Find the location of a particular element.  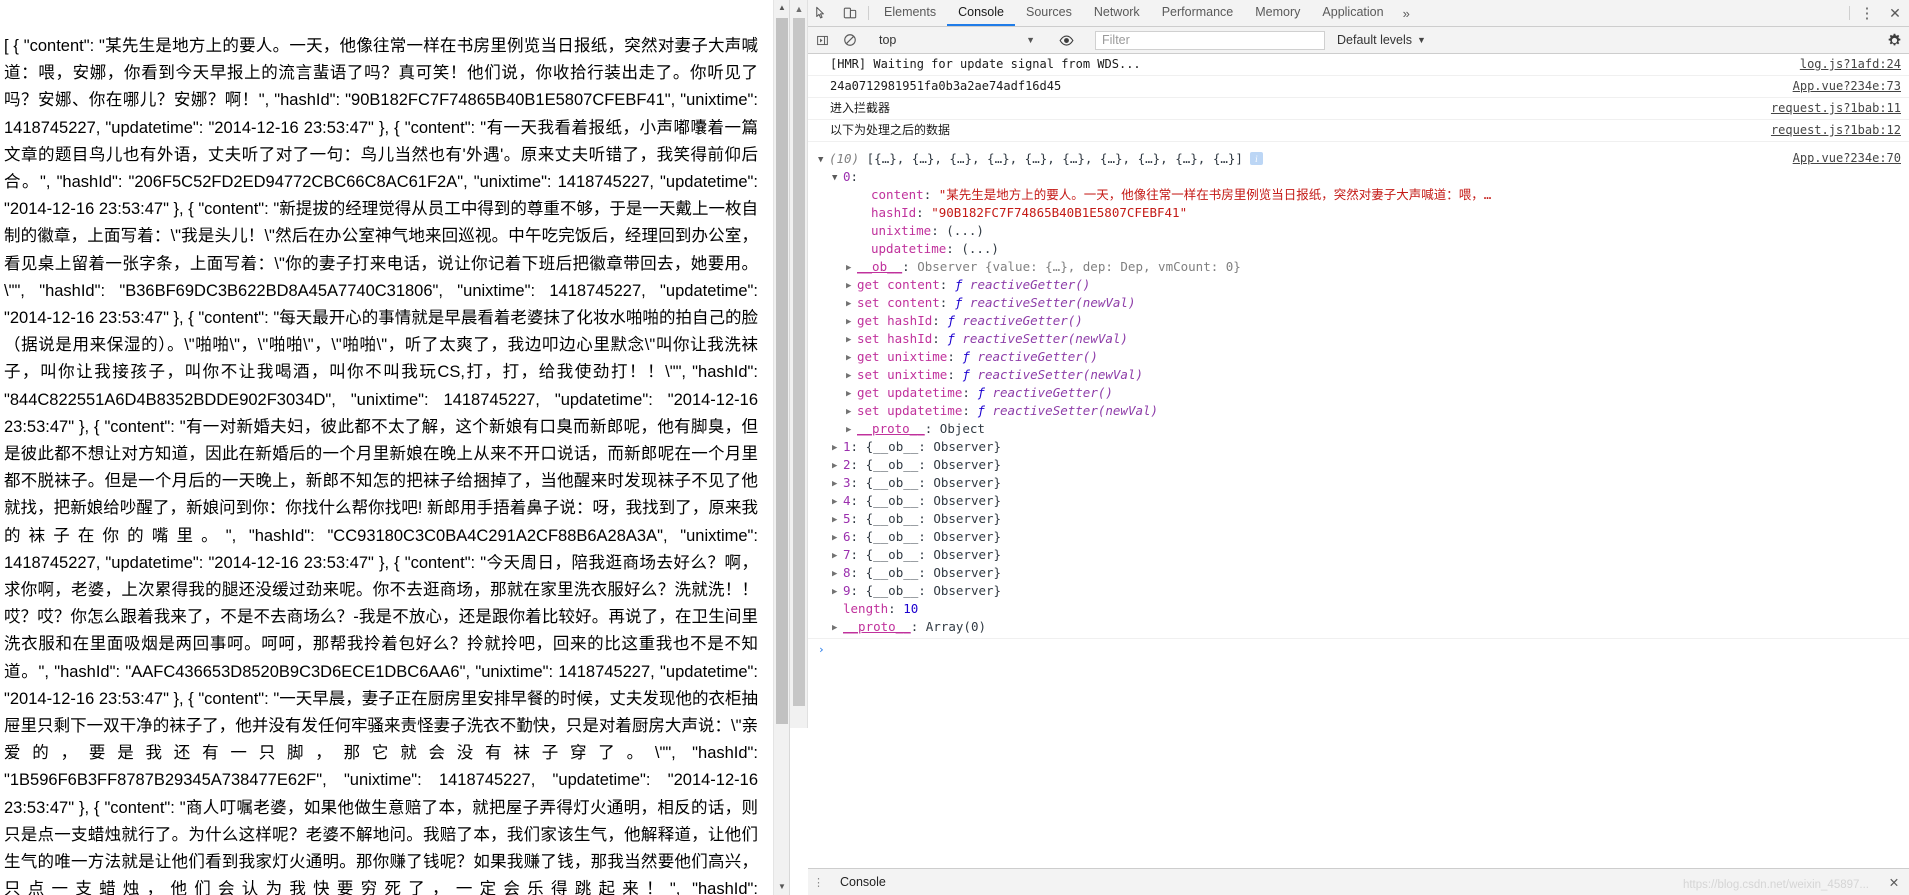

console-prompt: › is located at coordinates (1358, 649).